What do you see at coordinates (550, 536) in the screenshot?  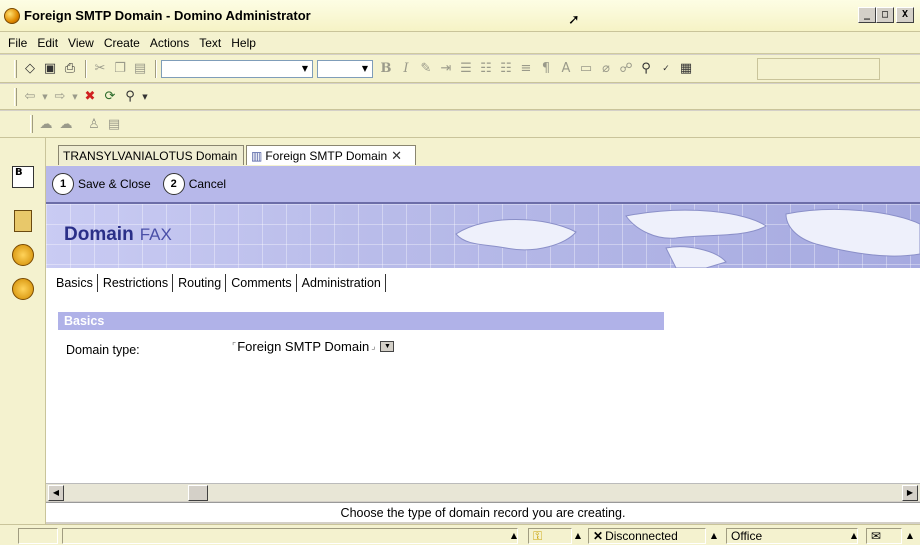 I see `key-icon: ⚿` at bounding box center [550, 536].